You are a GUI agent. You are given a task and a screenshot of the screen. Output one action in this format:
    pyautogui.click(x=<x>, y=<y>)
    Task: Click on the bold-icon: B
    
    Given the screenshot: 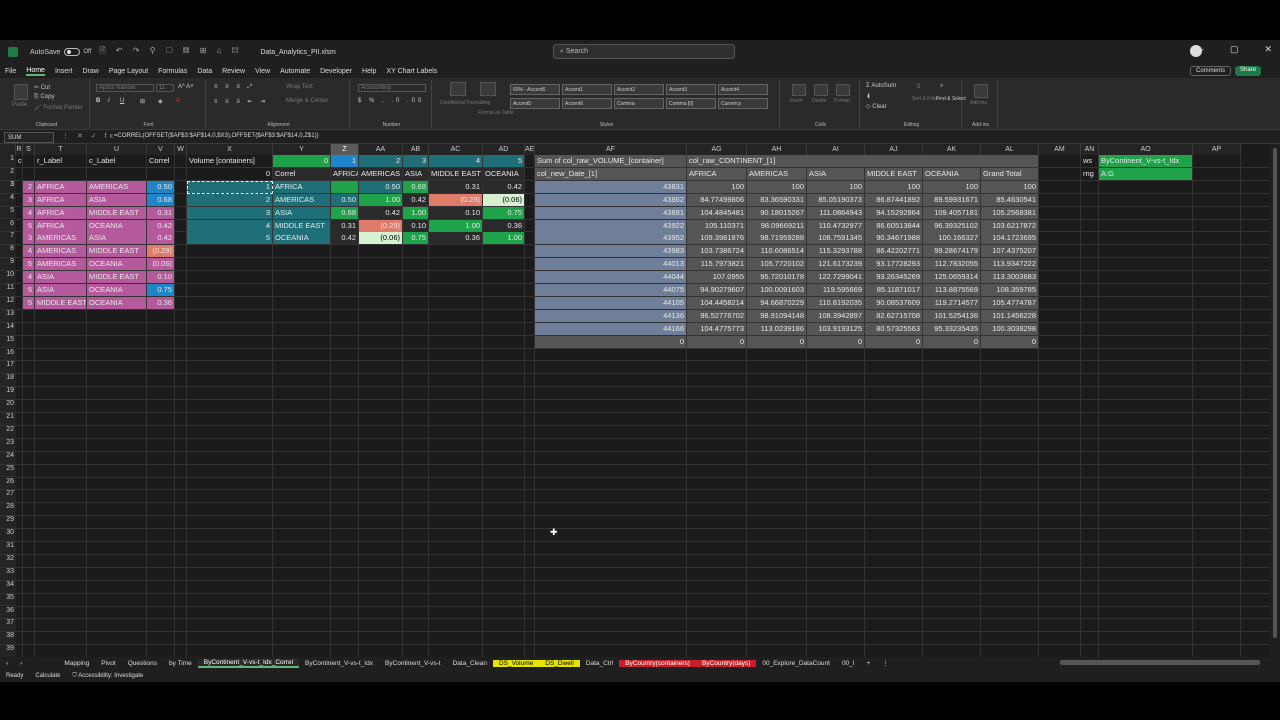 What is the action you would take?
    pyautogui.click(x=98, y=101)
    